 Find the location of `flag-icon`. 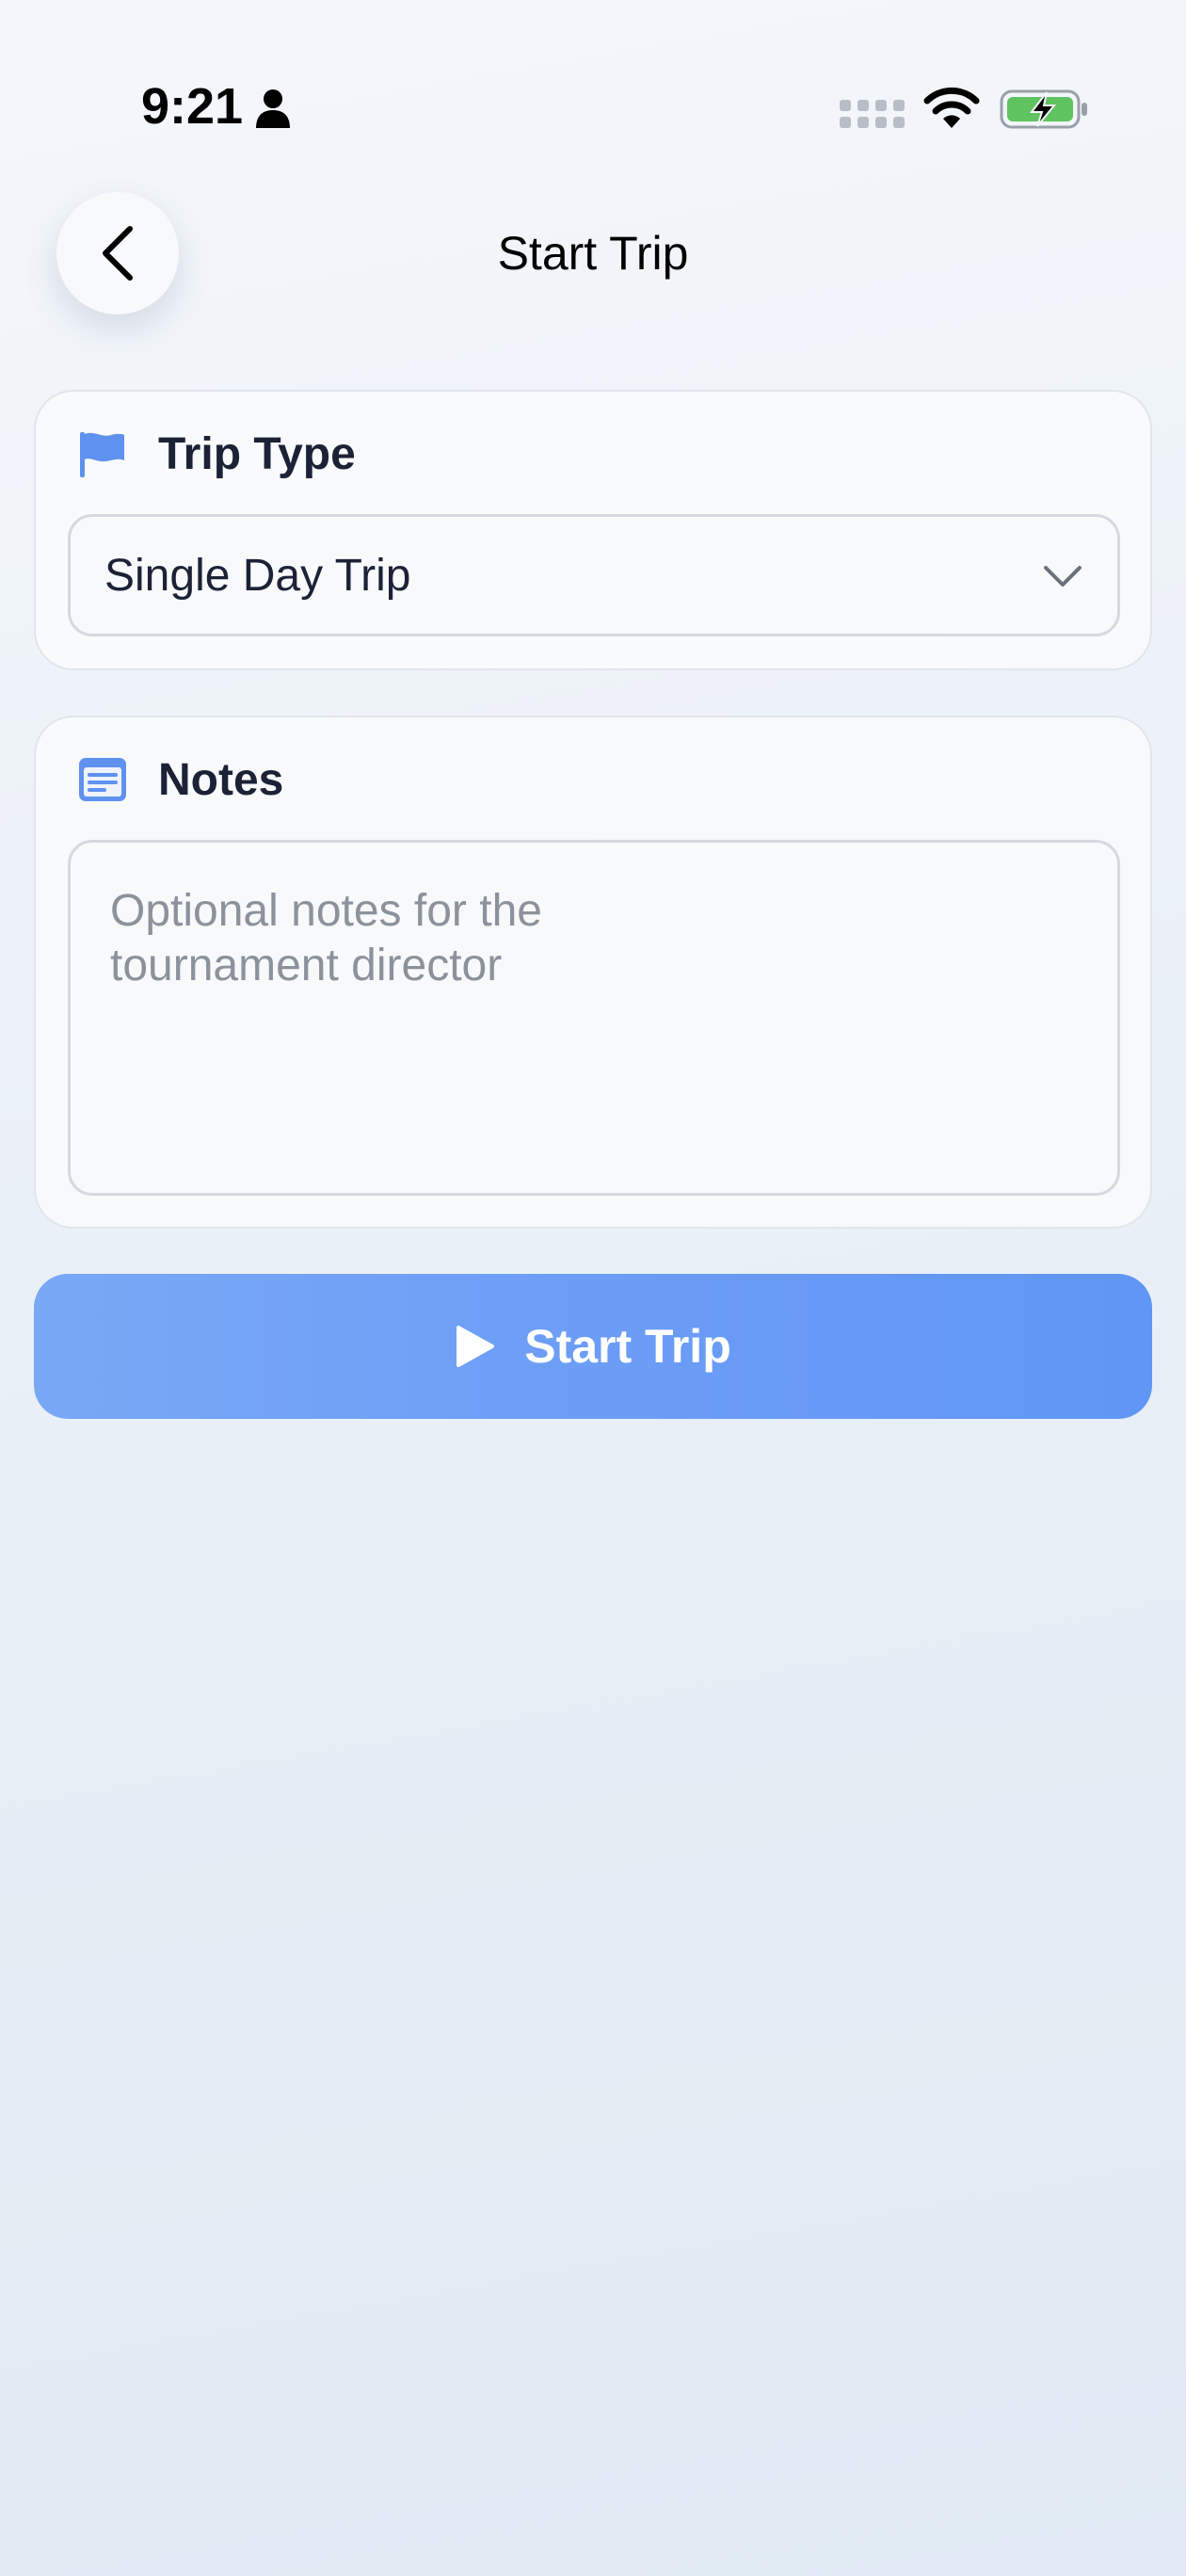

flag-icon is located at coordinates (102, 454).